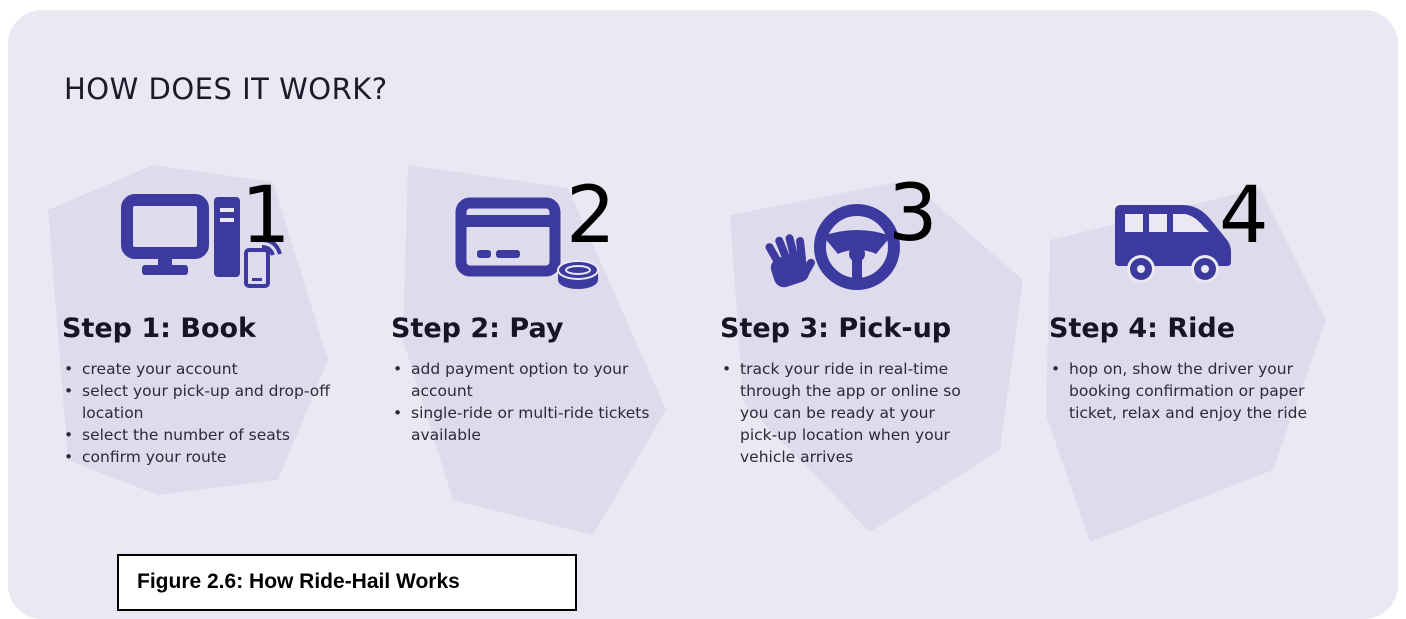  Describe the element at coordinates (857, 247) in the screenshot. I see `steering-wheel-icon` at that location.